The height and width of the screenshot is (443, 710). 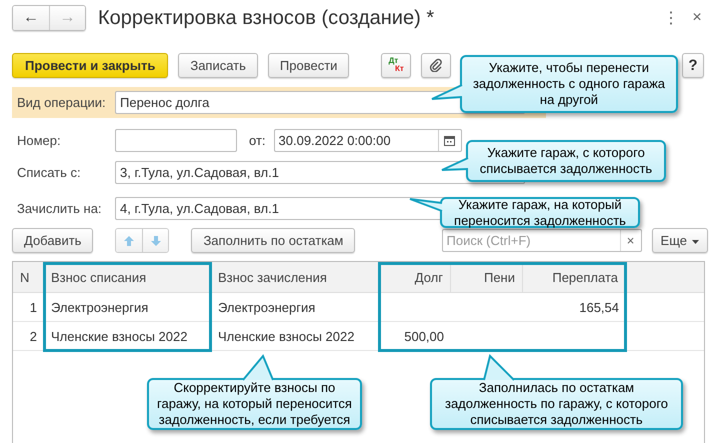 What do you see at coordinates (309, 65) in the screenshot?
I see `toolbar-button: Провести` at bounding box center [309, 65].